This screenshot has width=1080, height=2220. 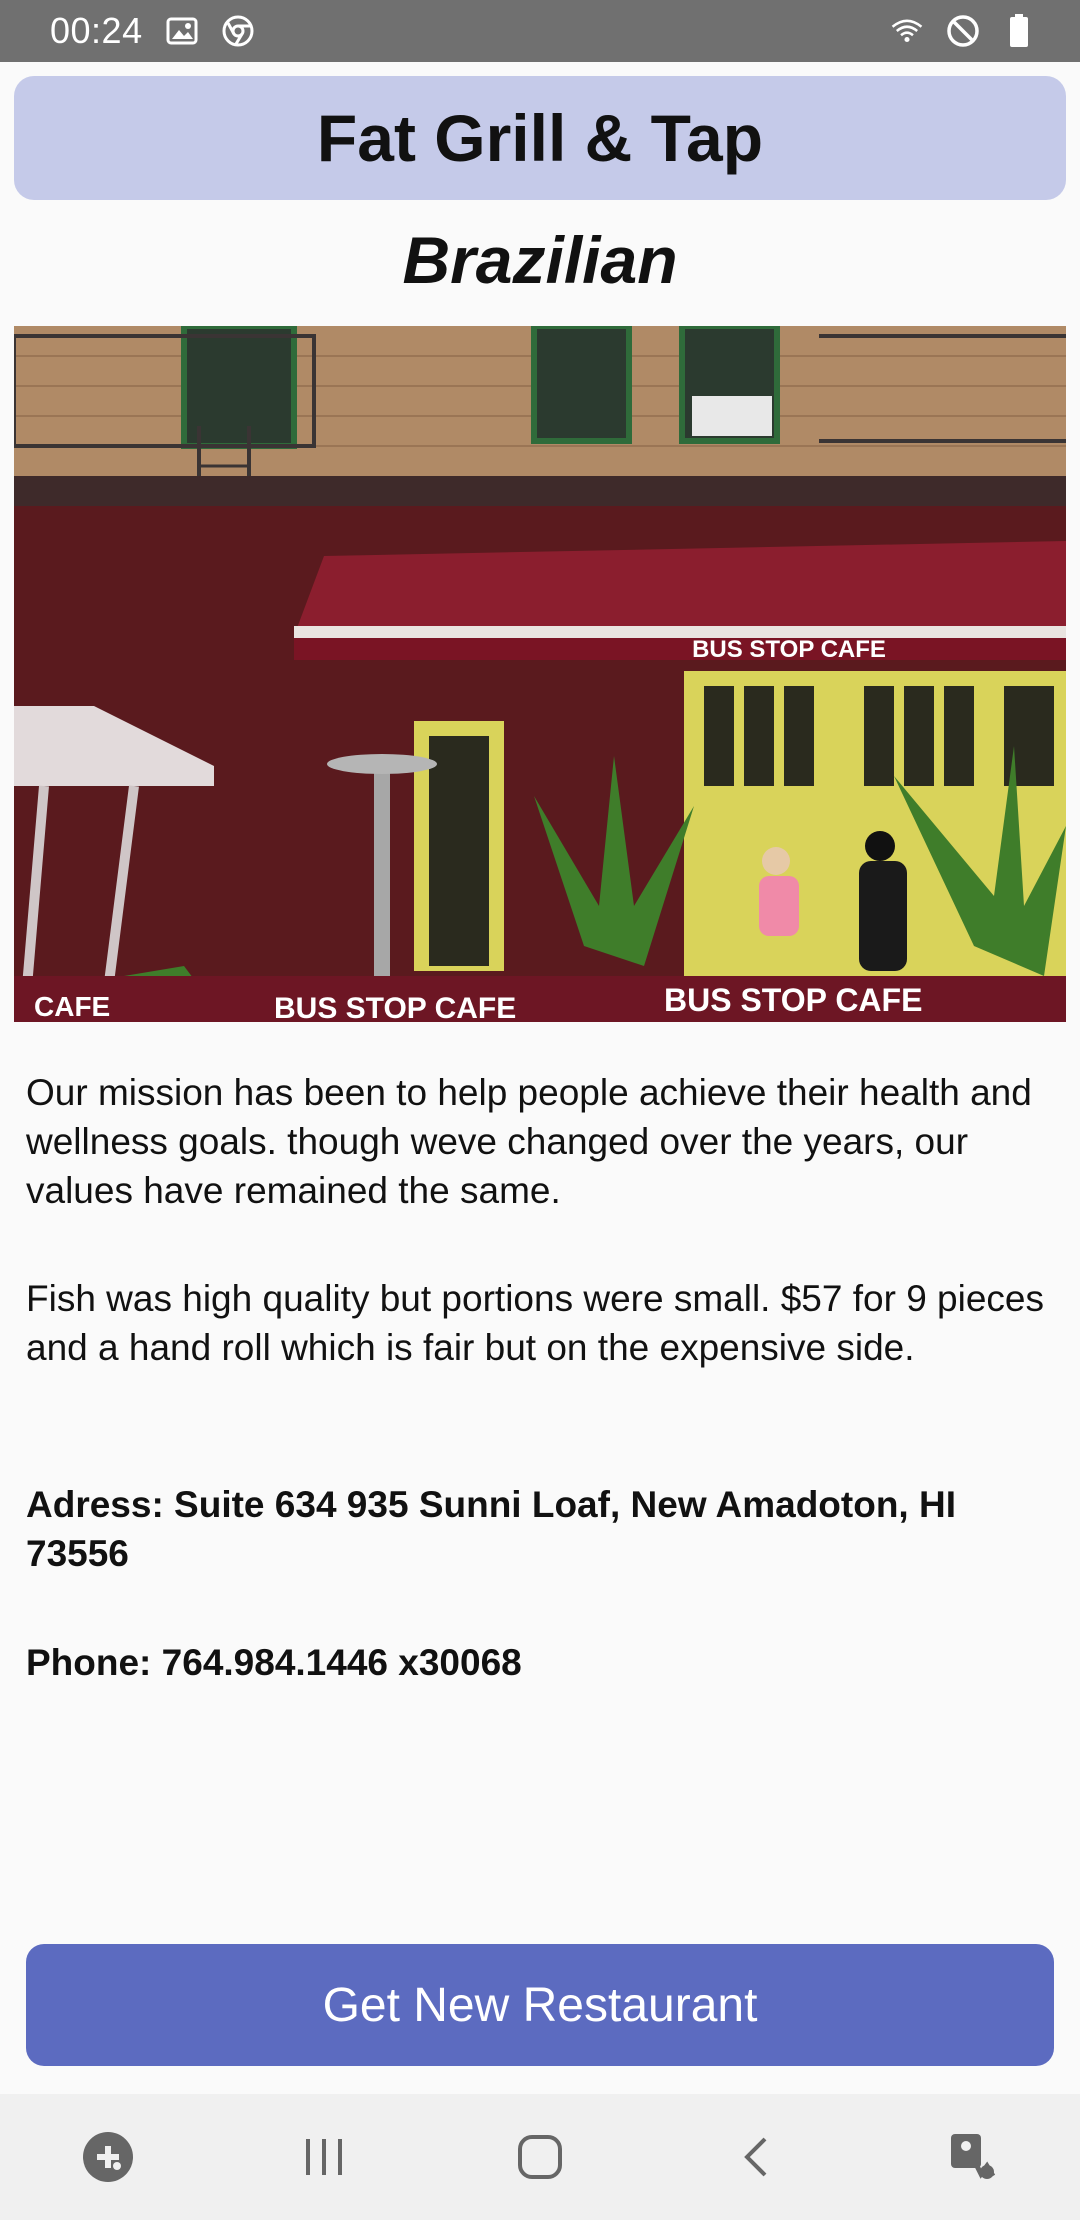 What do you see at coordinates (182, 31) in the screenshot?
I see `gallery-icon` at bounding box center [182, 31].